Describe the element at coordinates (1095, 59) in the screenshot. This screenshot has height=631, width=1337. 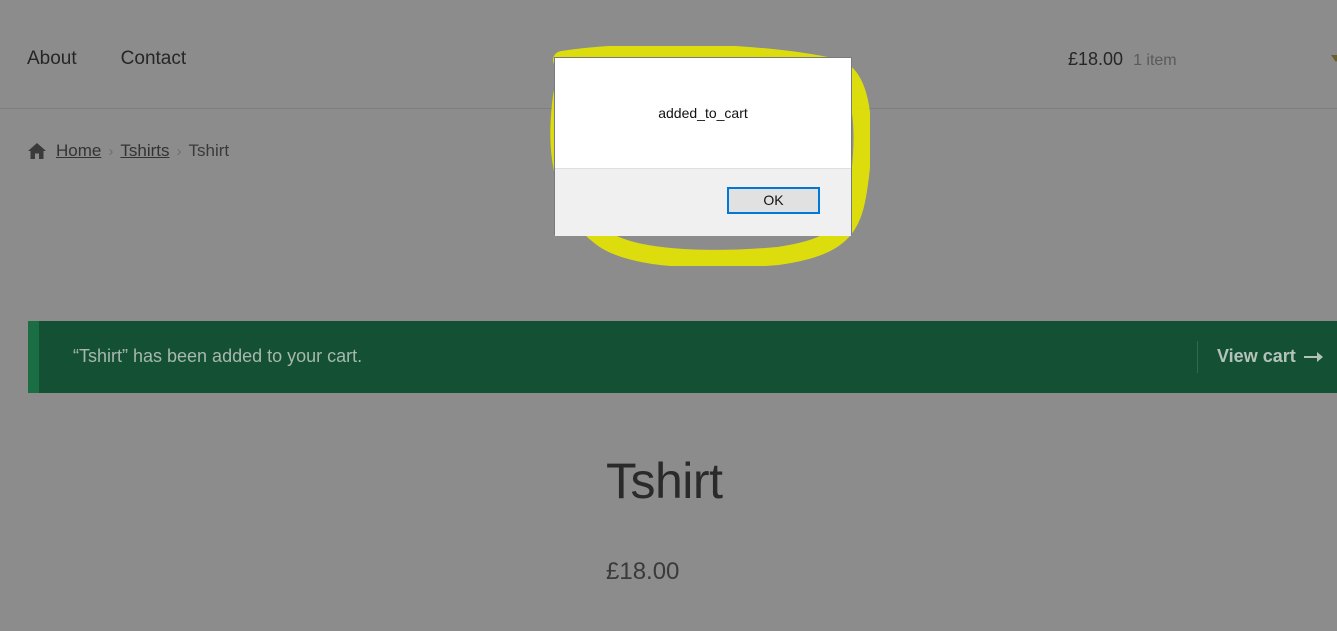
I see `cart-total: £18.00` at that location.